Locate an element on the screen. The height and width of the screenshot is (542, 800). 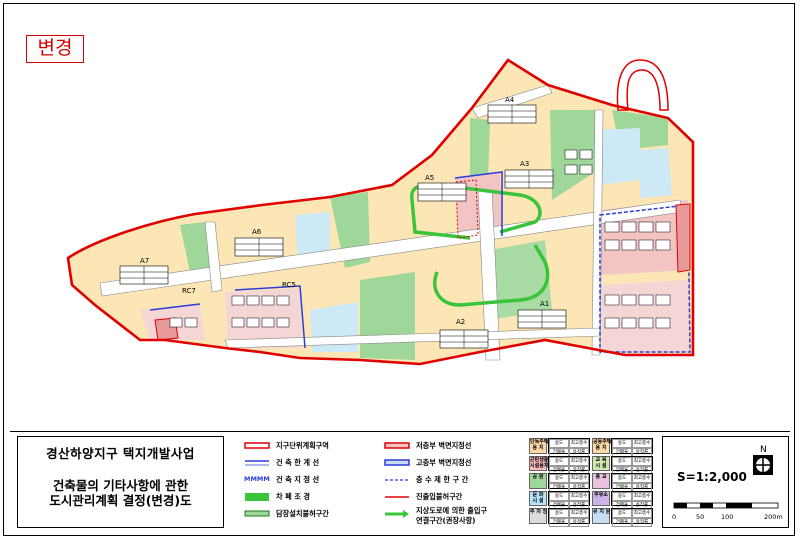
zone-swatch: 근린생활 시설용지 is located at coordinates (538, 463).